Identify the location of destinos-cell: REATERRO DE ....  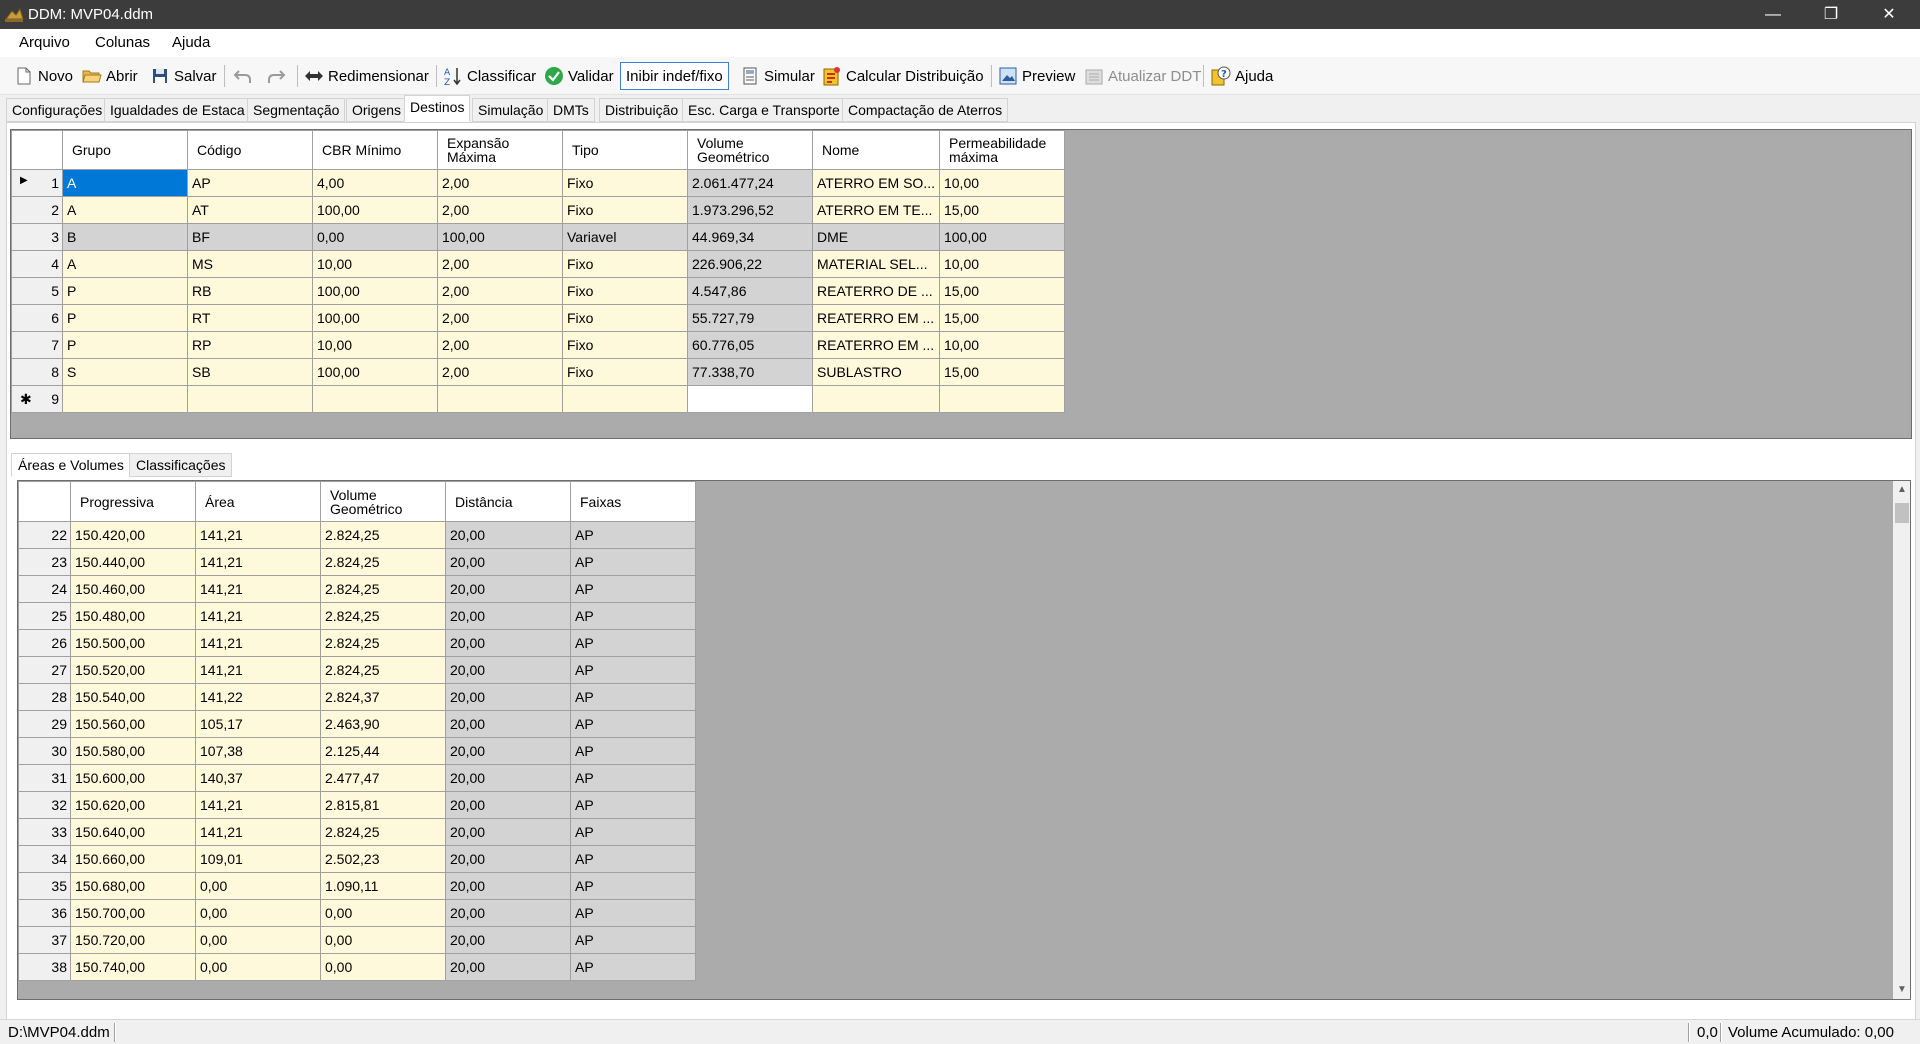
(876, 291).